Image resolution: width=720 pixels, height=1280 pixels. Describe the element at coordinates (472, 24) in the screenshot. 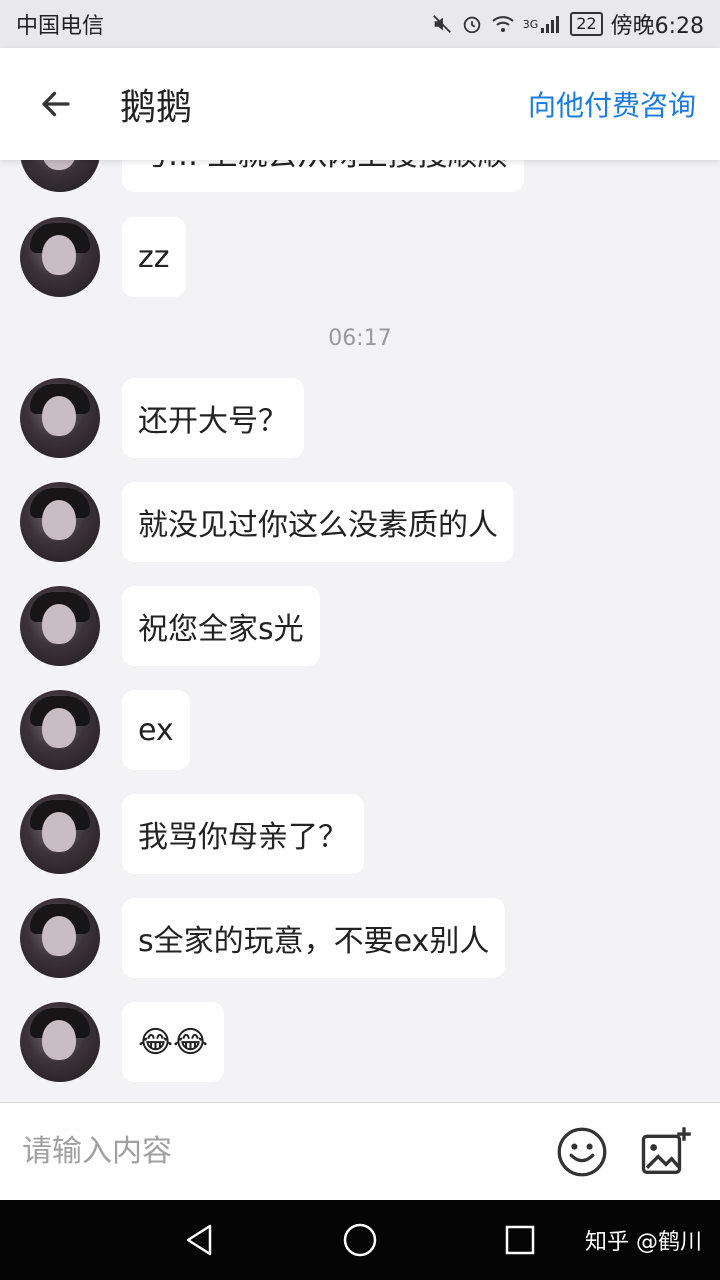

I see `alarm-icon` at that location.